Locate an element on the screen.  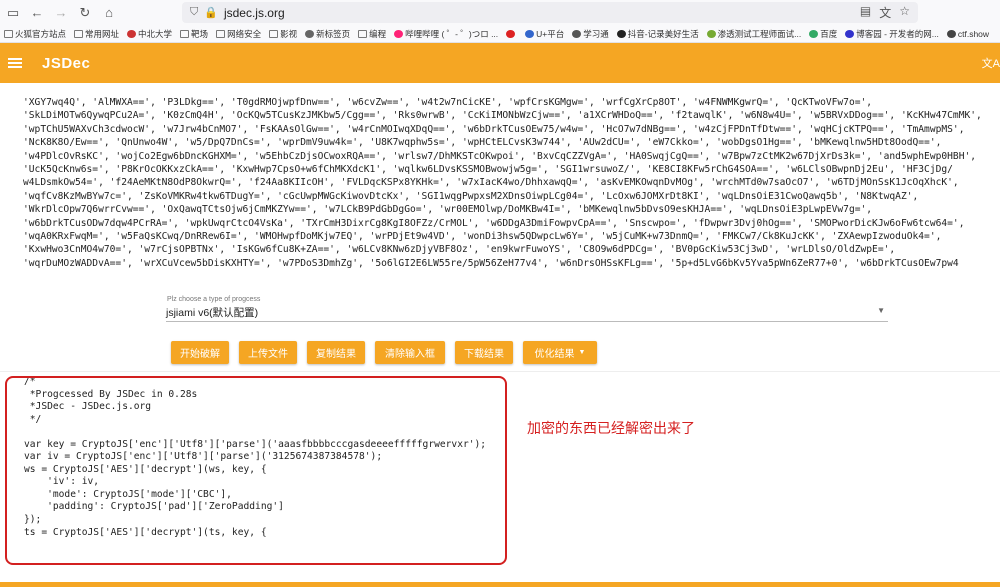
back-icon: ← is located at coordinates (37, 13).